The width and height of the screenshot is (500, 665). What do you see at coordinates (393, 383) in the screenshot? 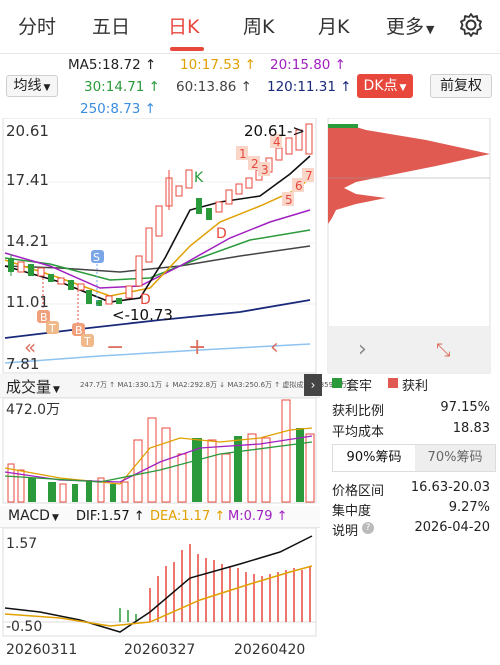
I see `profit-legend-swatch` at bounding box center [393, 383].